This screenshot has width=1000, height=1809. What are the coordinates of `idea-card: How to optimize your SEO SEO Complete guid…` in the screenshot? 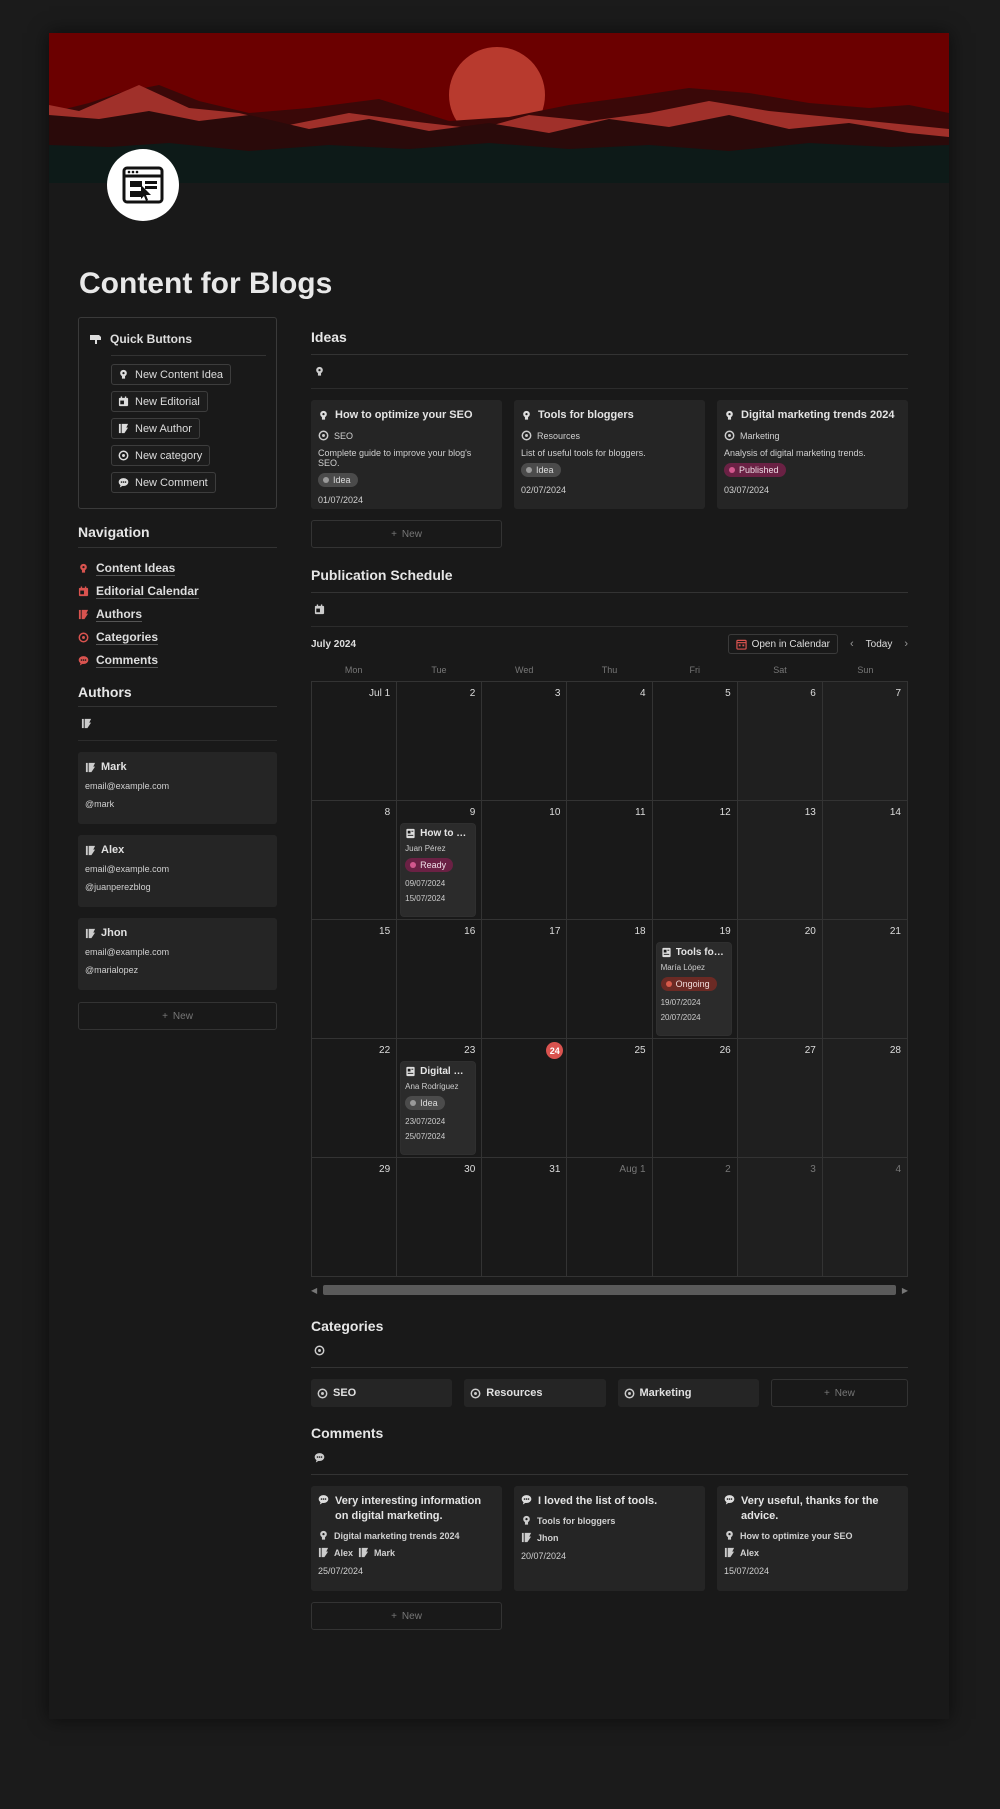 It's located at (406, 454).